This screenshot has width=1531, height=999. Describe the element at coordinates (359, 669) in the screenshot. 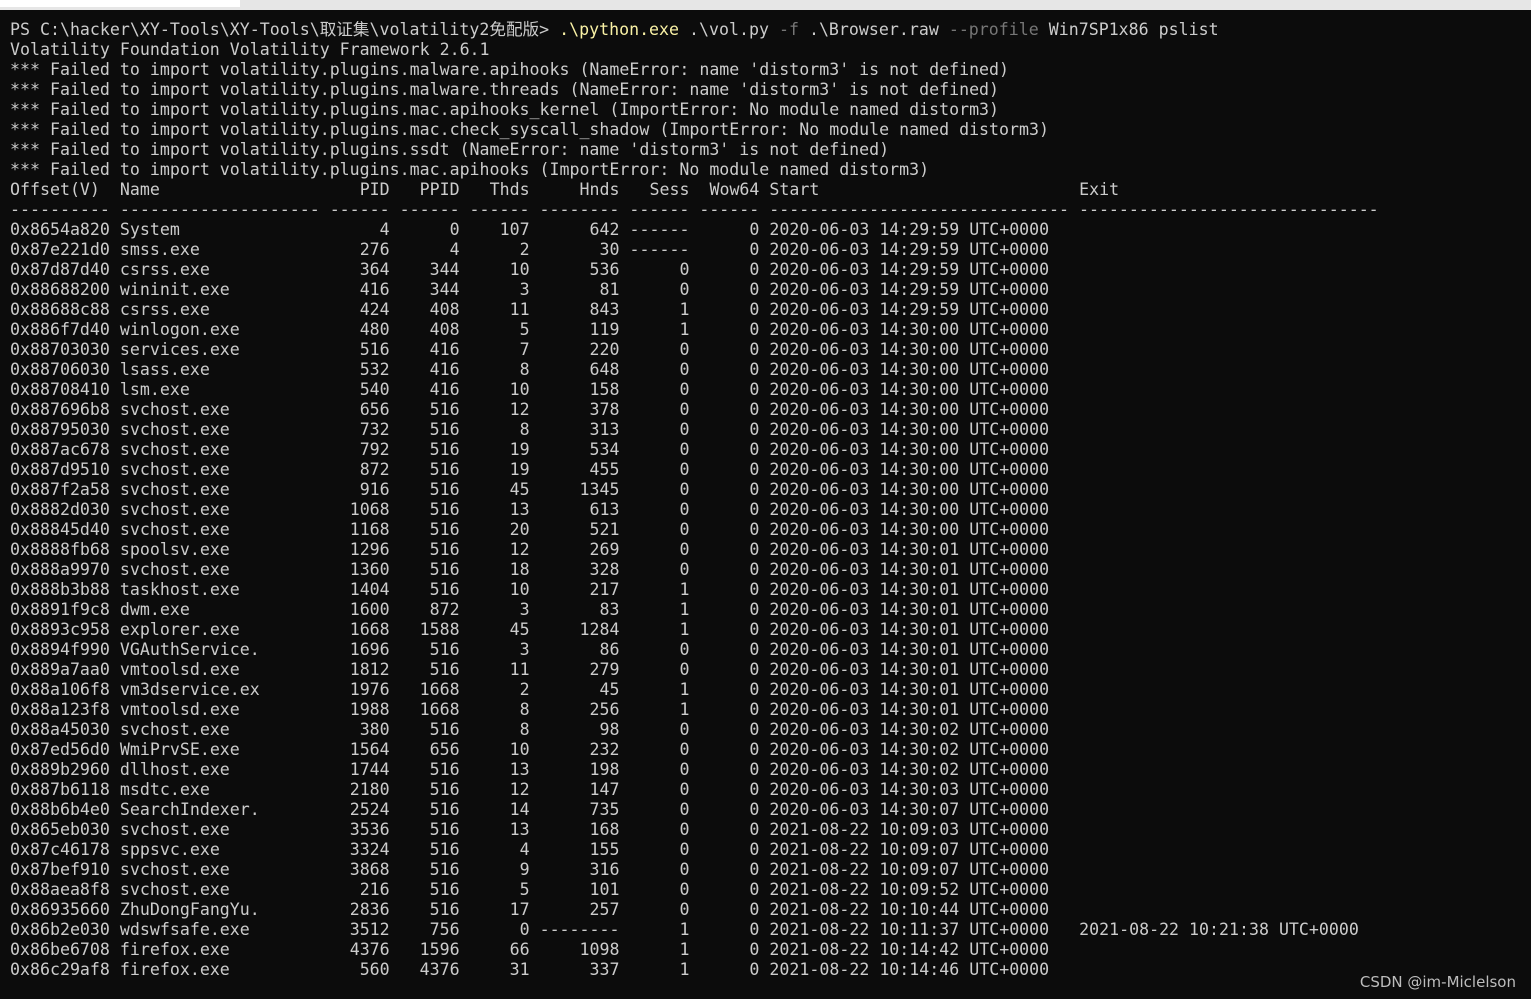

I see `cell-pid: 1812` at that location.